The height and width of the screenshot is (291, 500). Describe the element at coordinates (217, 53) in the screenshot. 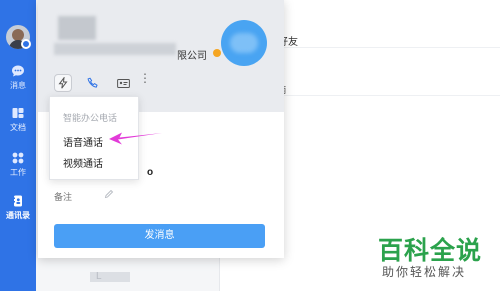

I see `verified-icon` at that location.